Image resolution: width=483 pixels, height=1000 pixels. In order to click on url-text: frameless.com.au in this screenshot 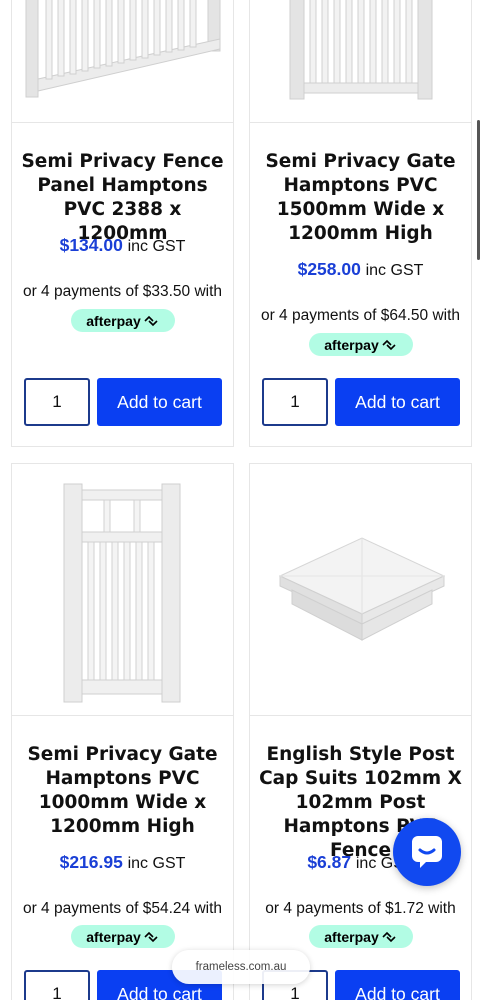, I will do `click(241, 967)`.